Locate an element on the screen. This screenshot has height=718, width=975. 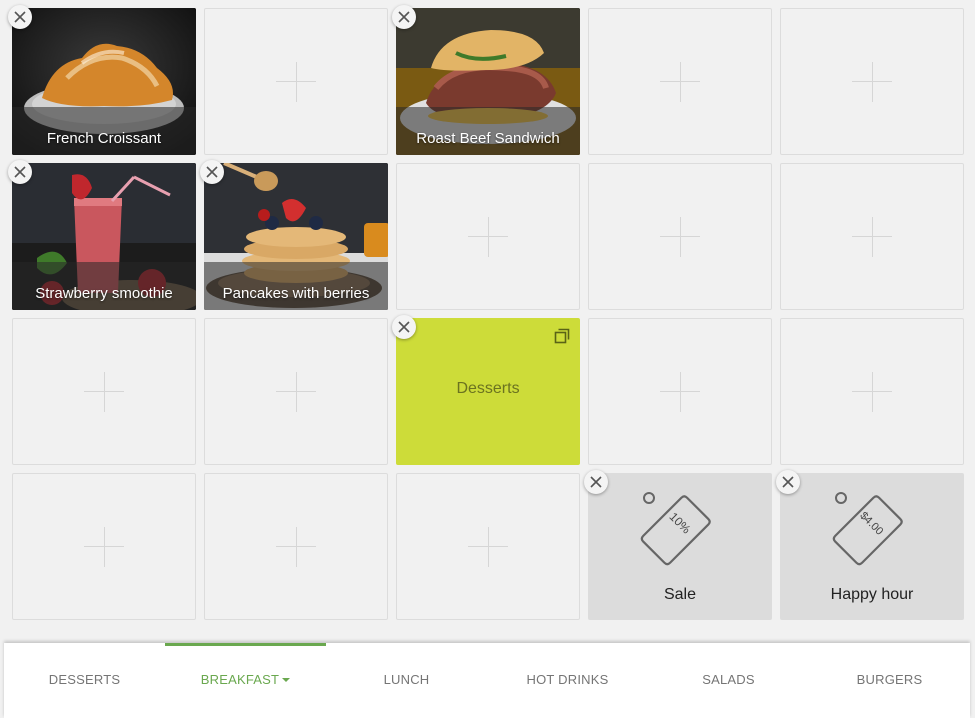
discount-tile-happy-hour: $4.00 Happy hour is located at coordinates (872, 546).